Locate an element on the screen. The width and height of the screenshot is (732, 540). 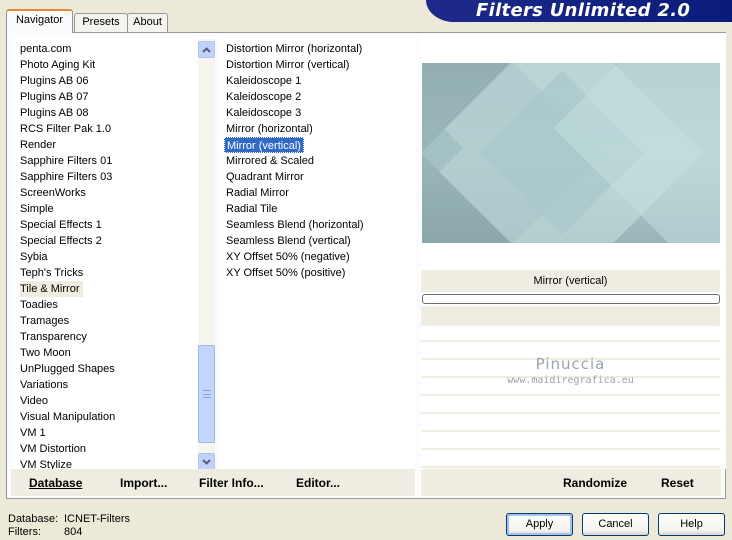
list-item: Kaleidoscope 2 is located at coordinates (264, 97).